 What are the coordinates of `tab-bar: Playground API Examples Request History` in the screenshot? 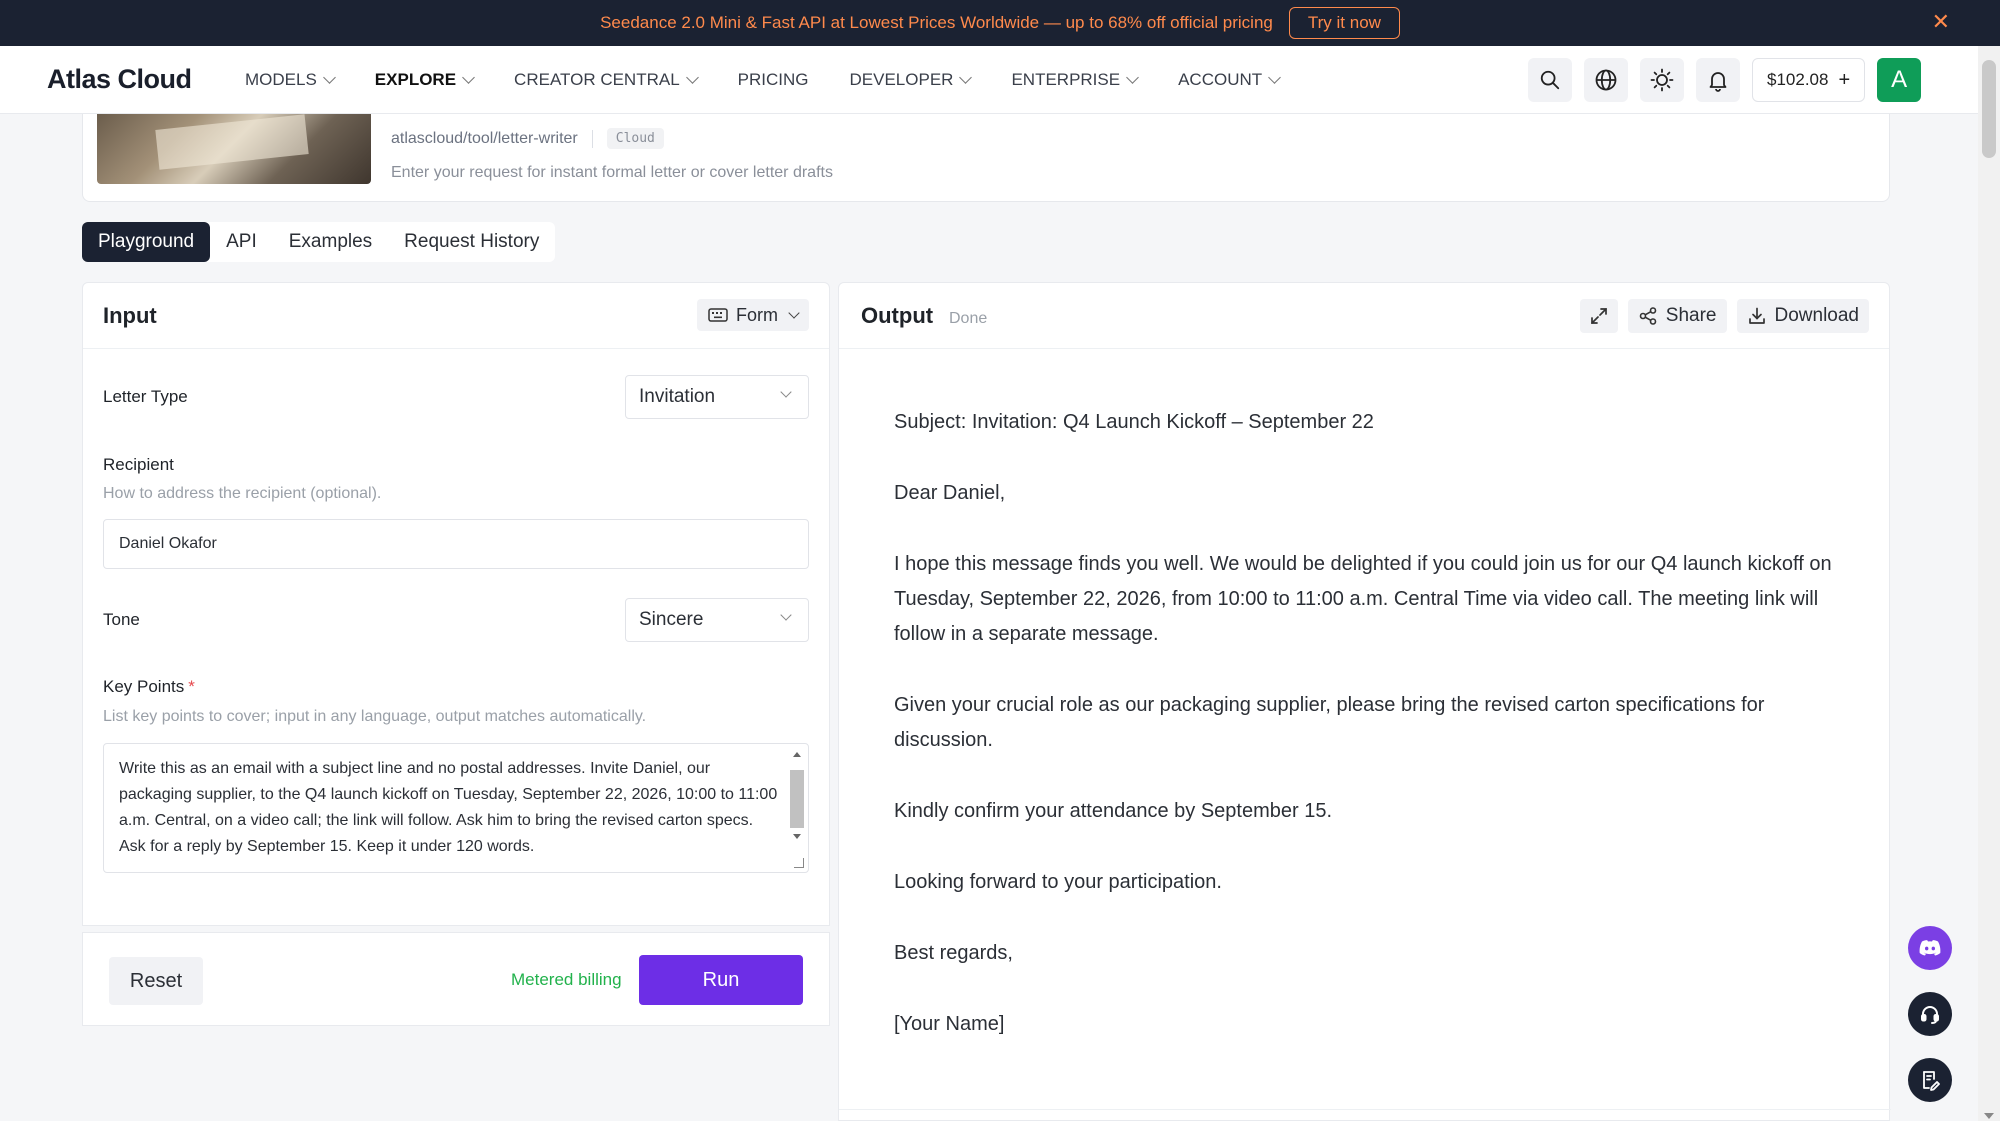 It's located at (319, 242).